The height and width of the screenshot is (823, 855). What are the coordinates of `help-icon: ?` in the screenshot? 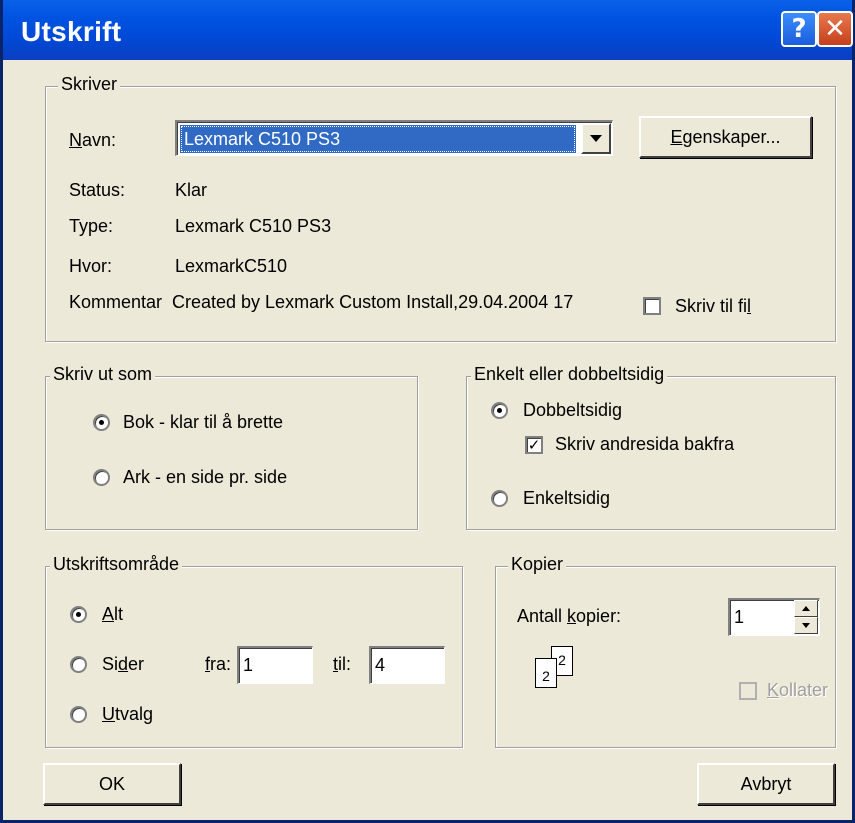 It's located at (799, 29).